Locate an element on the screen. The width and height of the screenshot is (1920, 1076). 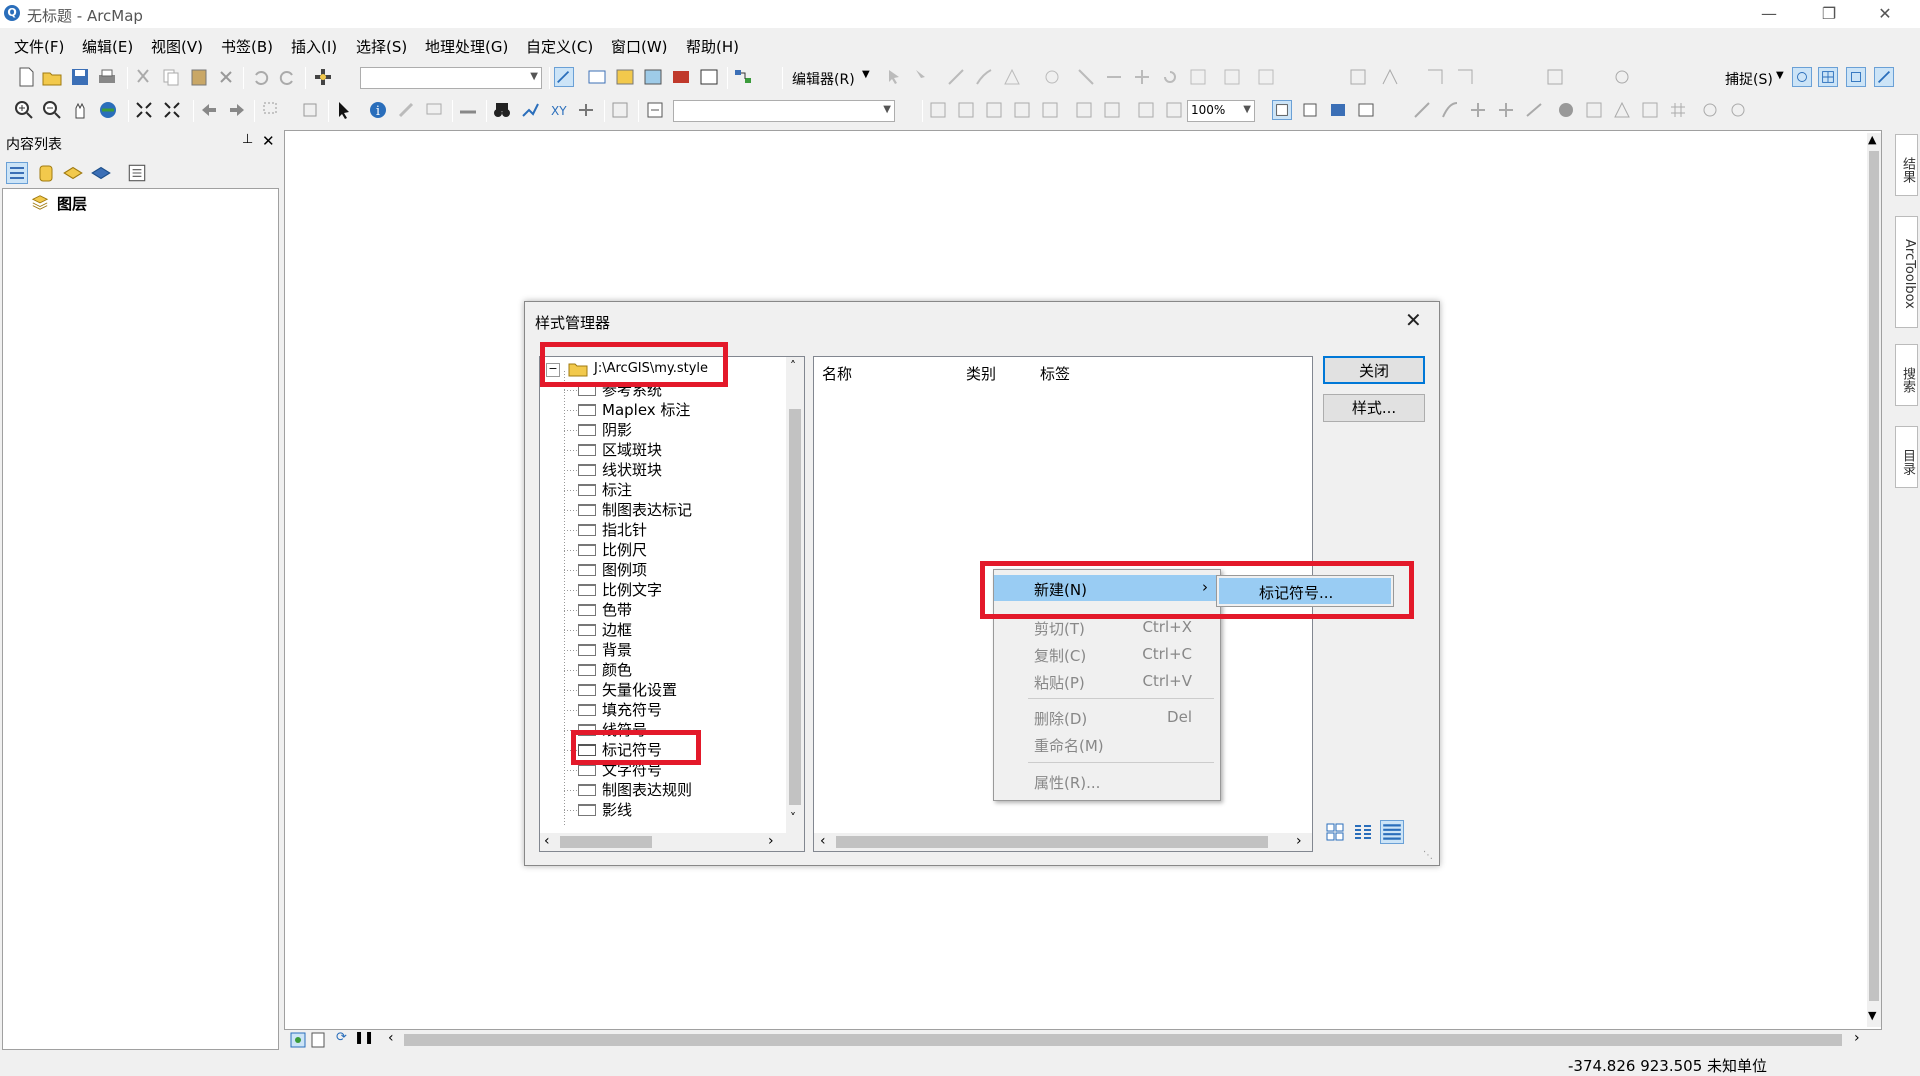
print-icon is located at coordinates (107, 77).